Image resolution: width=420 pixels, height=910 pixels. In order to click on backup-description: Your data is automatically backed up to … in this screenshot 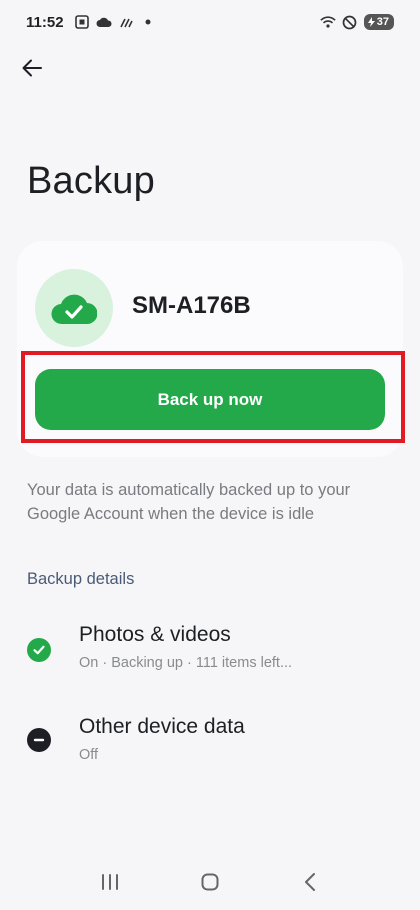, I will do `click(189, 502)`.